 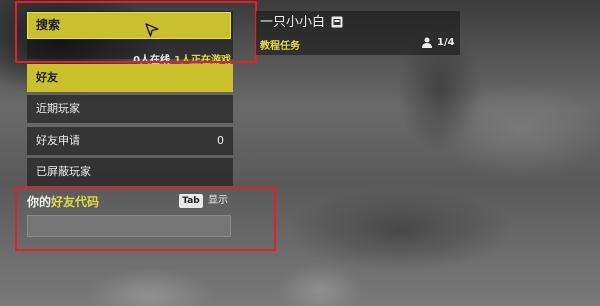 I want to click on menu-item-label: 近期玩家, so click(x=58, y=108).